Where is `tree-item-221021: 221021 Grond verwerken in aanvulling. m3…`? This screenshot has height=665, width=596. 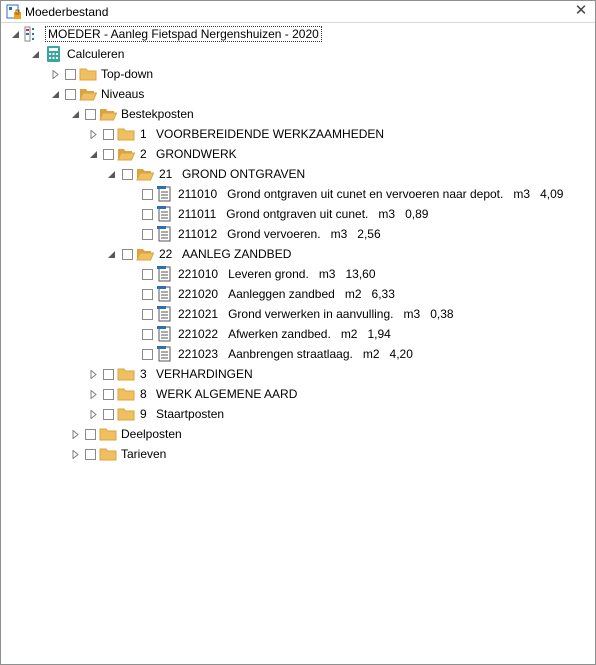
tree-item-221021: 221021 Grond verwerken in aanvulling. m3… is located at coordinates (298, 314).